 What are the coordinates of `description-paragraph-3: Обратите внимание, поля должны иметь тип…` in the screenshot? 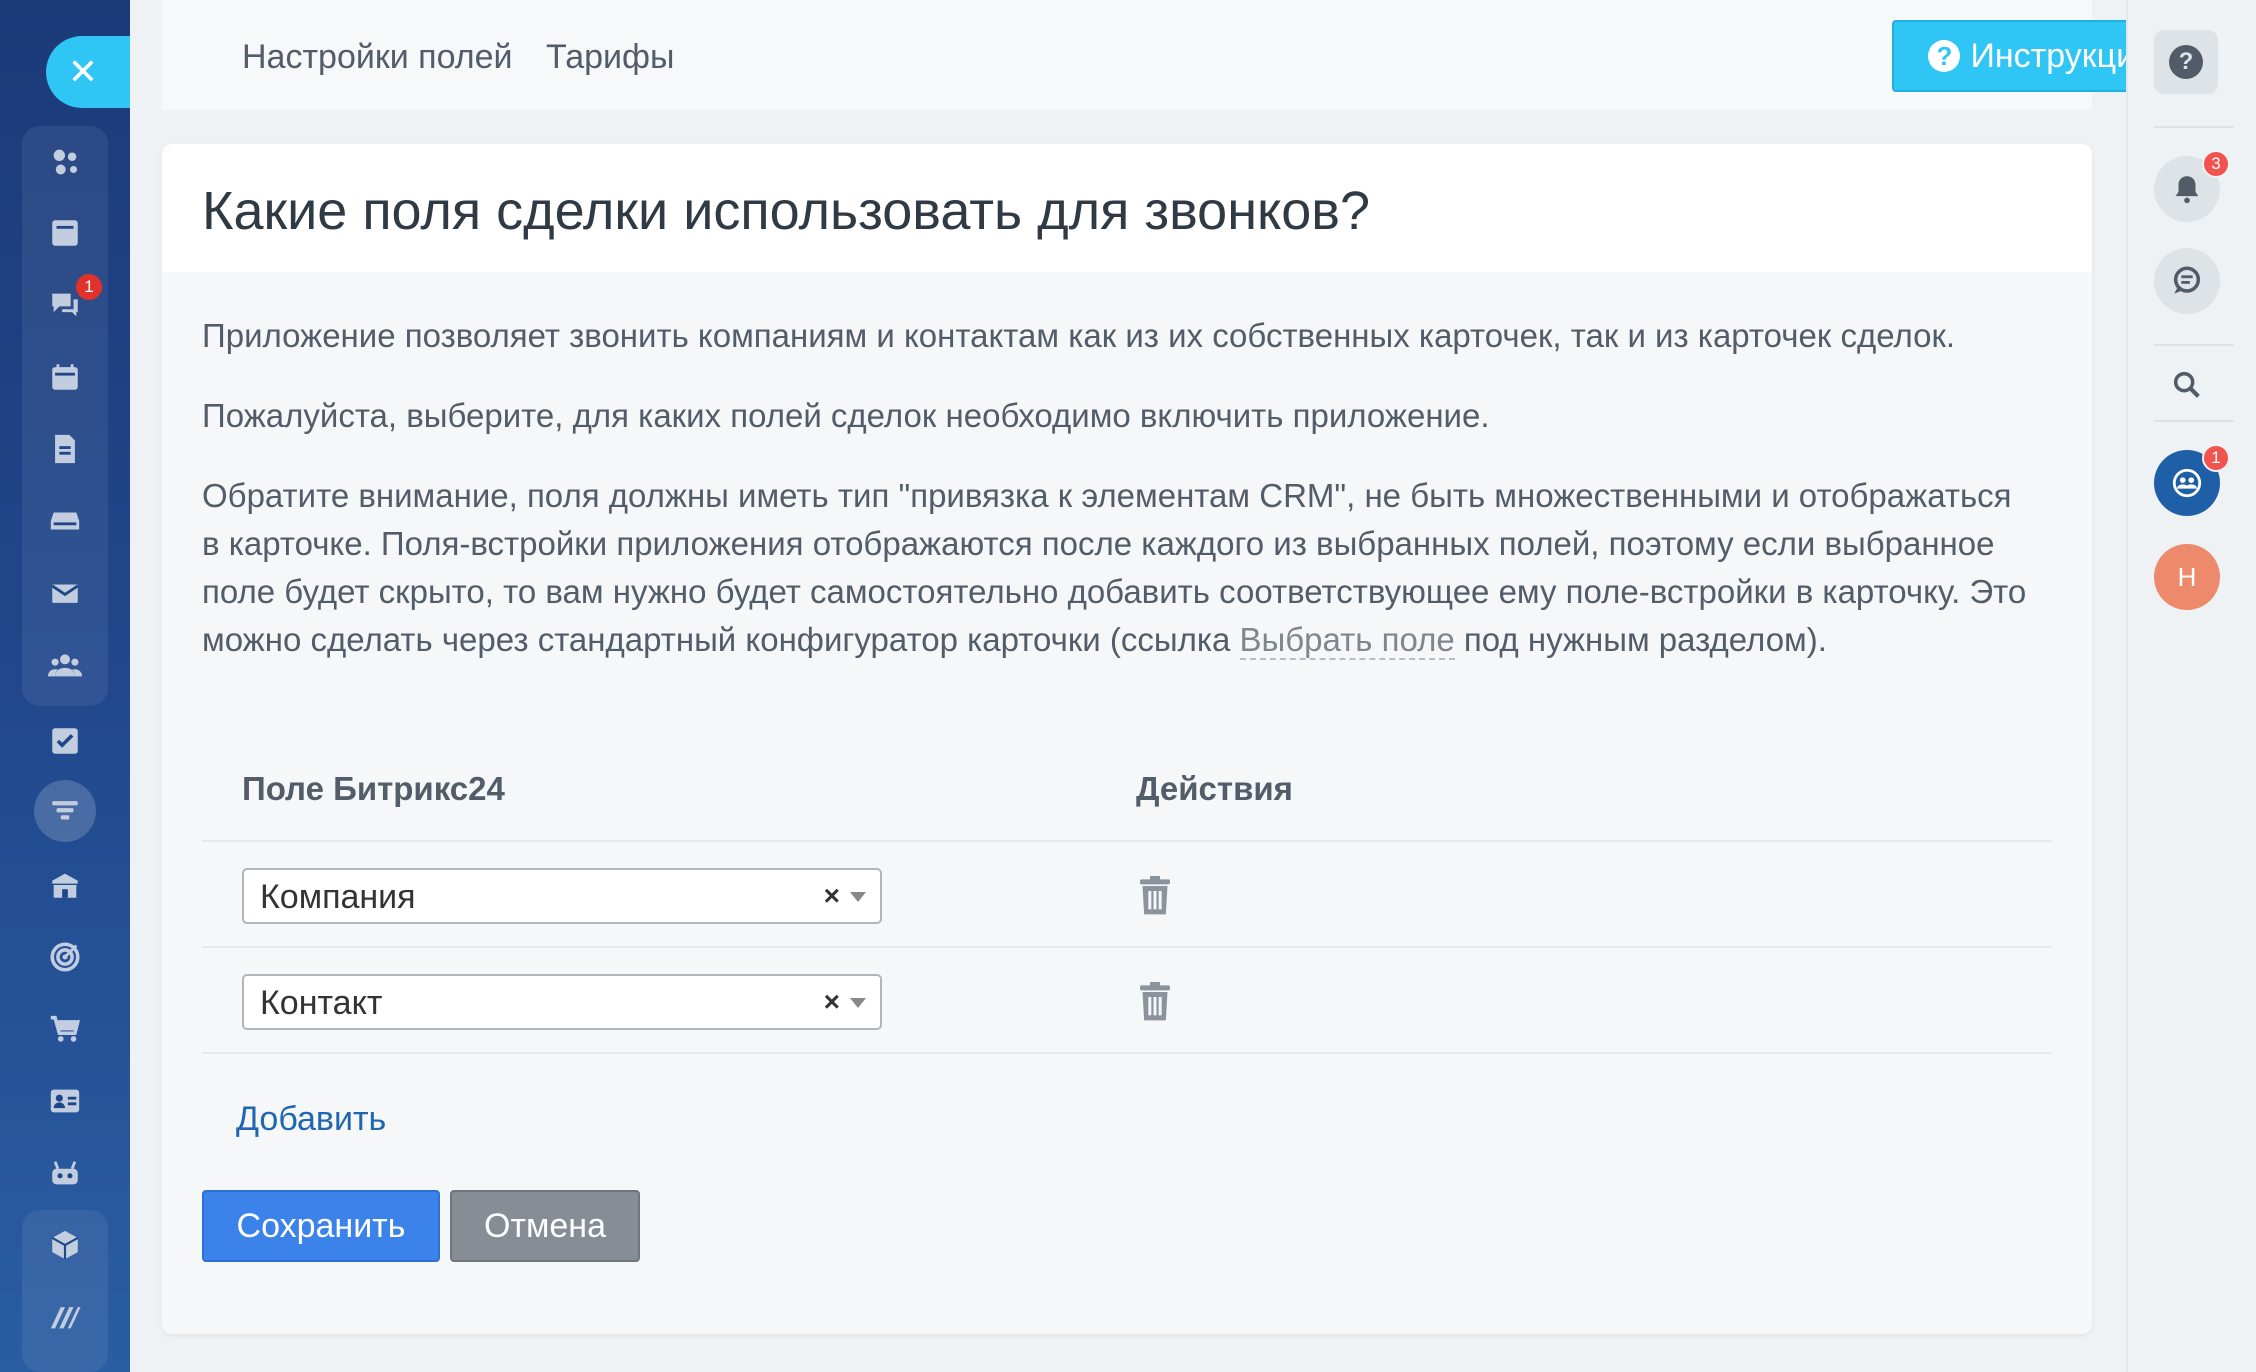 It's located at (1117, 568).